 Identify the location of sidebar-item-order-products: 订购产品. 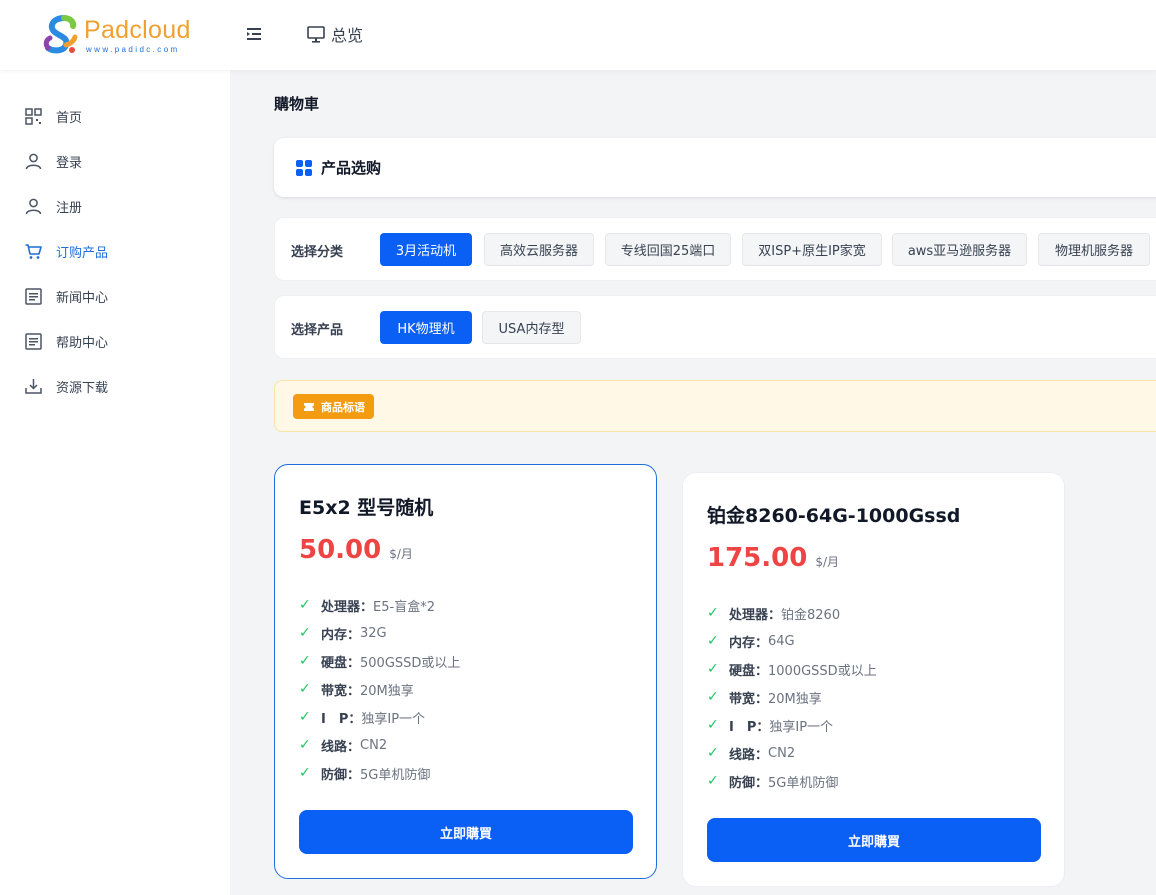
(66, 251).